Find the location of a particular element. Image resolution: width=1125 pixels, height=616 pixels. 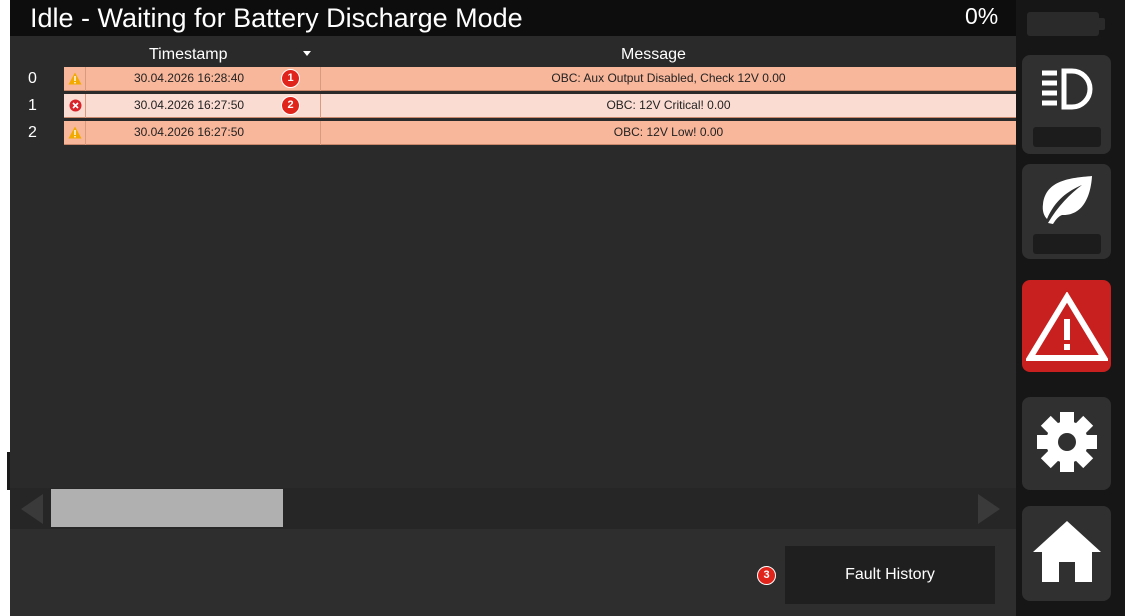

battery-icon is located at coordinates (1063, 24).